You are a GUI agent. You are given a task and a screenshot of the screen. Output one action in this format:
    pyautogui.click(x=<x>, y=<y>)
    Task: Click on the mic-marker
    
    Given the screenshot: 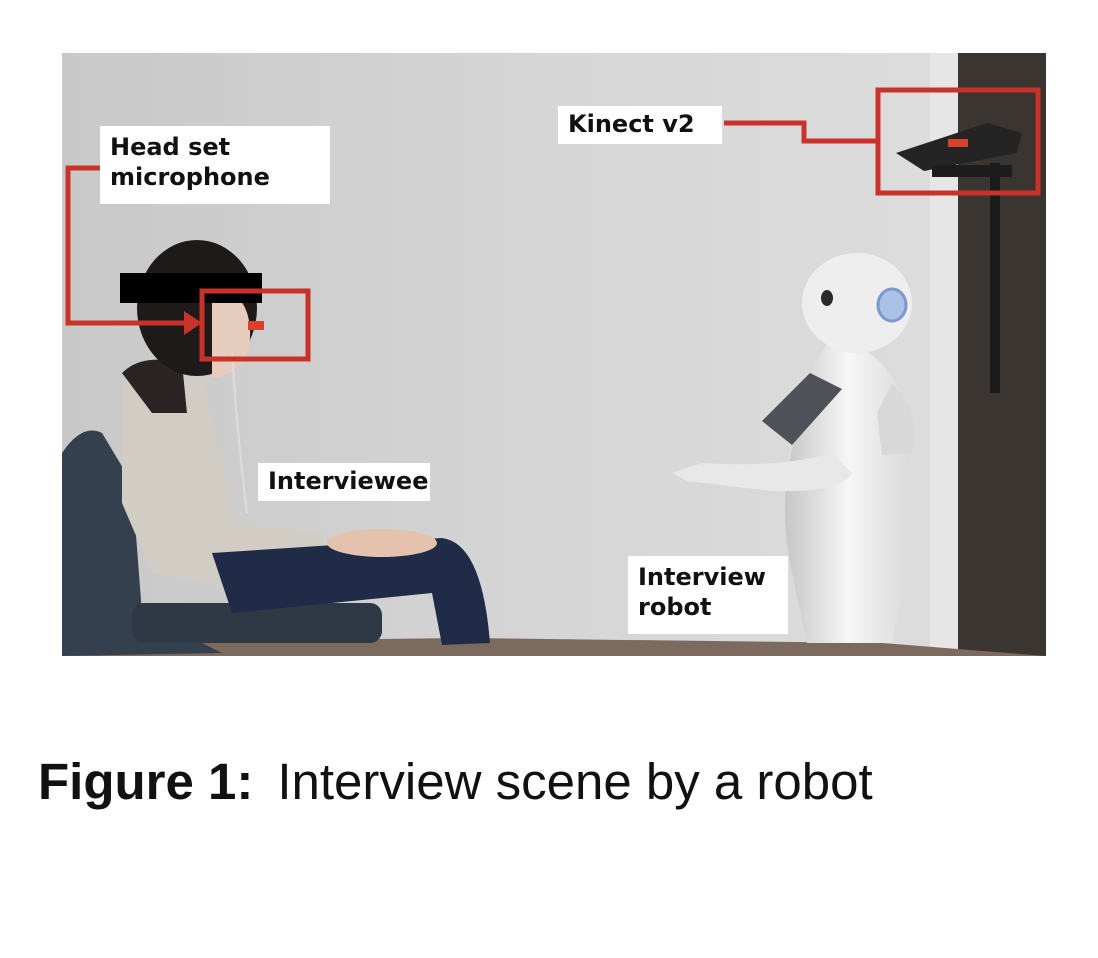 What is the action you would take?
    pyautogui.click(x=256, y=325)
    